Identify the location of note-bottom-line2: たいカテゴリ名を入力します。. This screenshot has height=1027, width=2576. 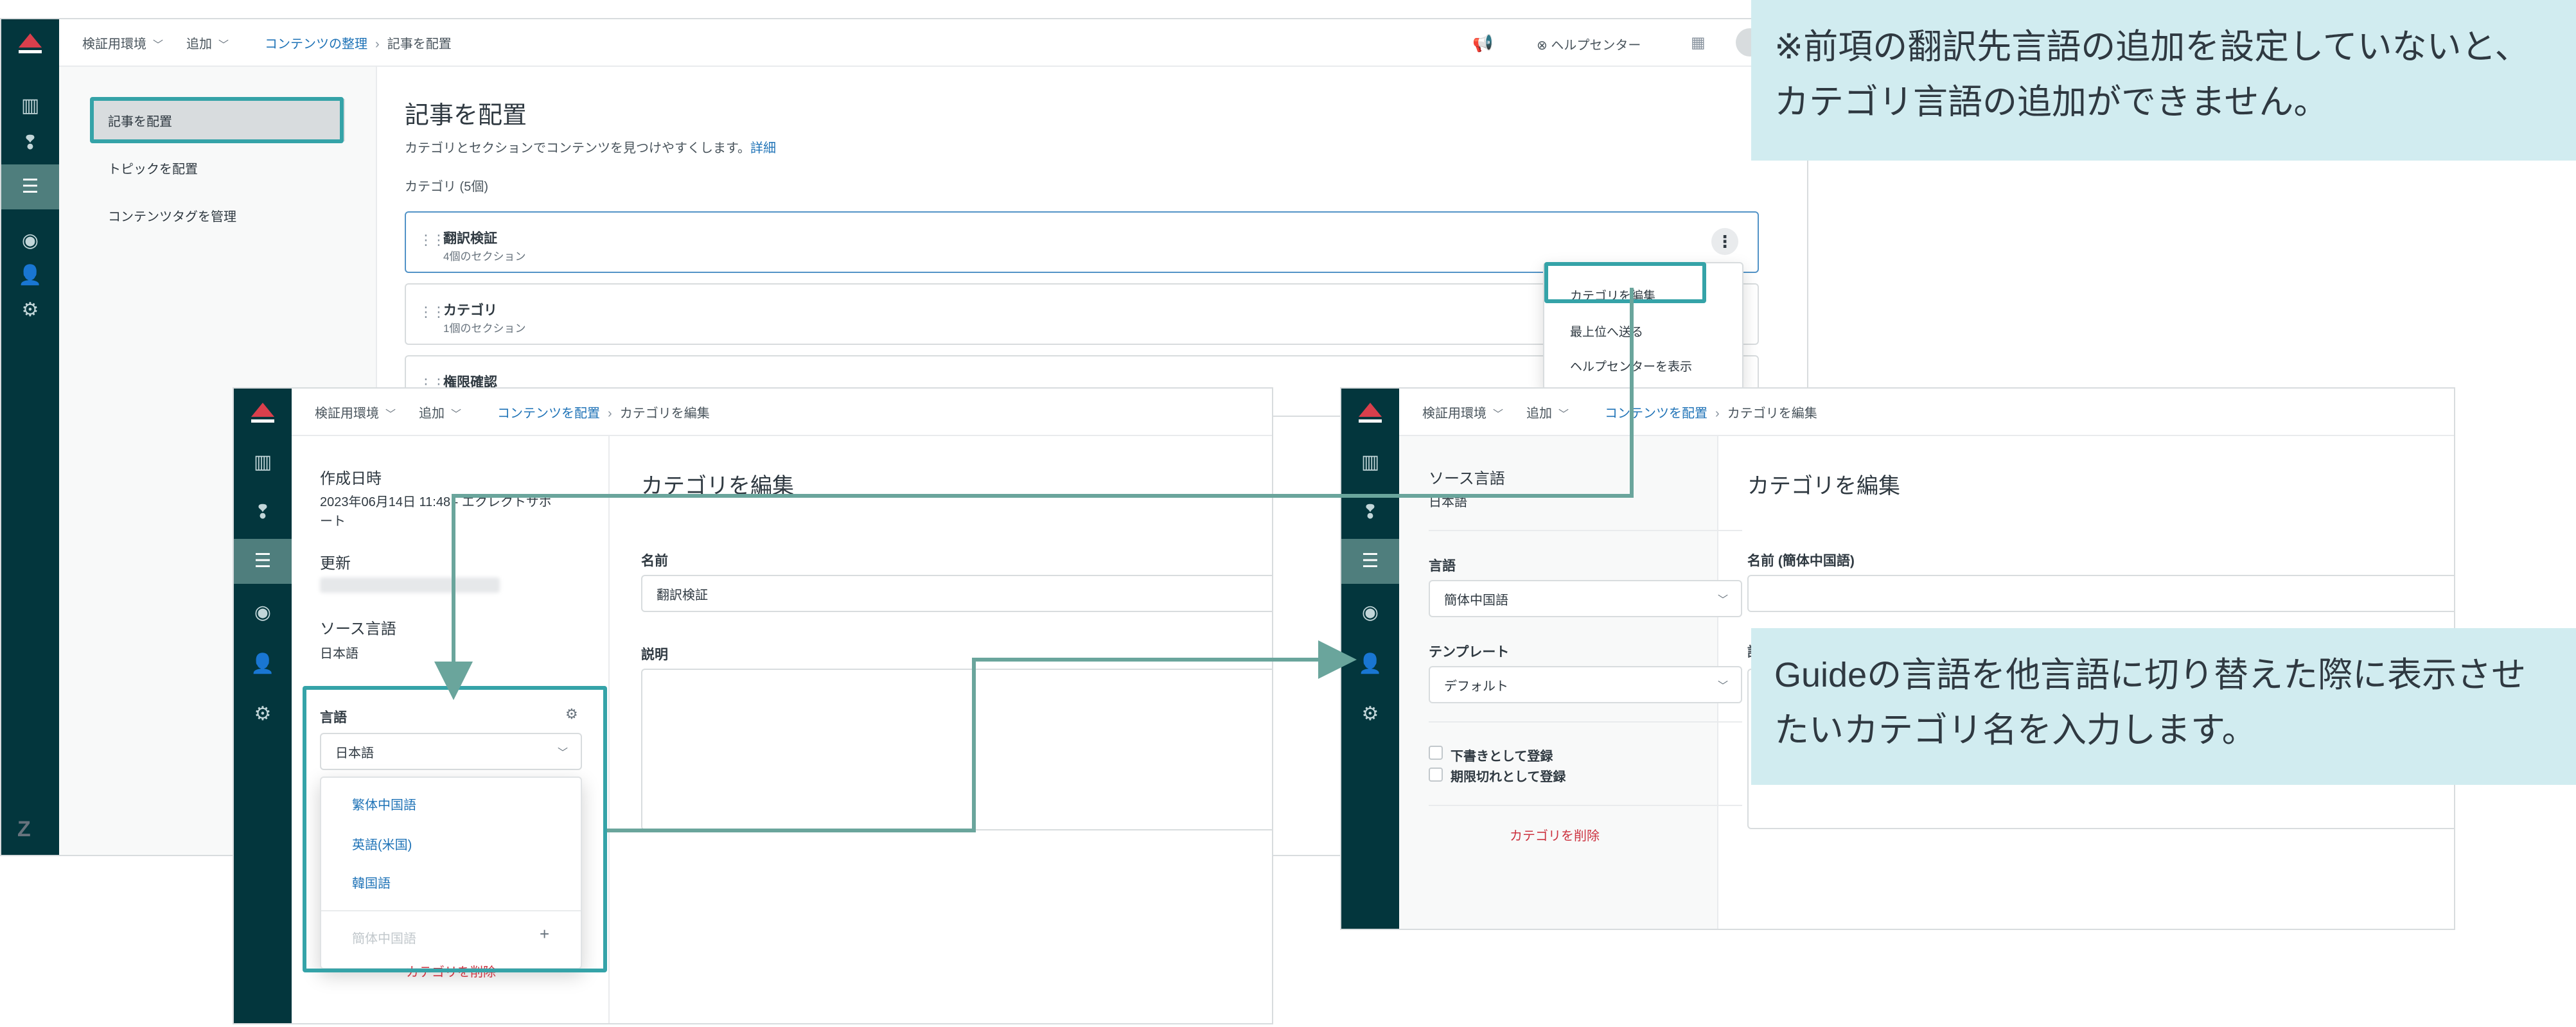
(2015, 731).